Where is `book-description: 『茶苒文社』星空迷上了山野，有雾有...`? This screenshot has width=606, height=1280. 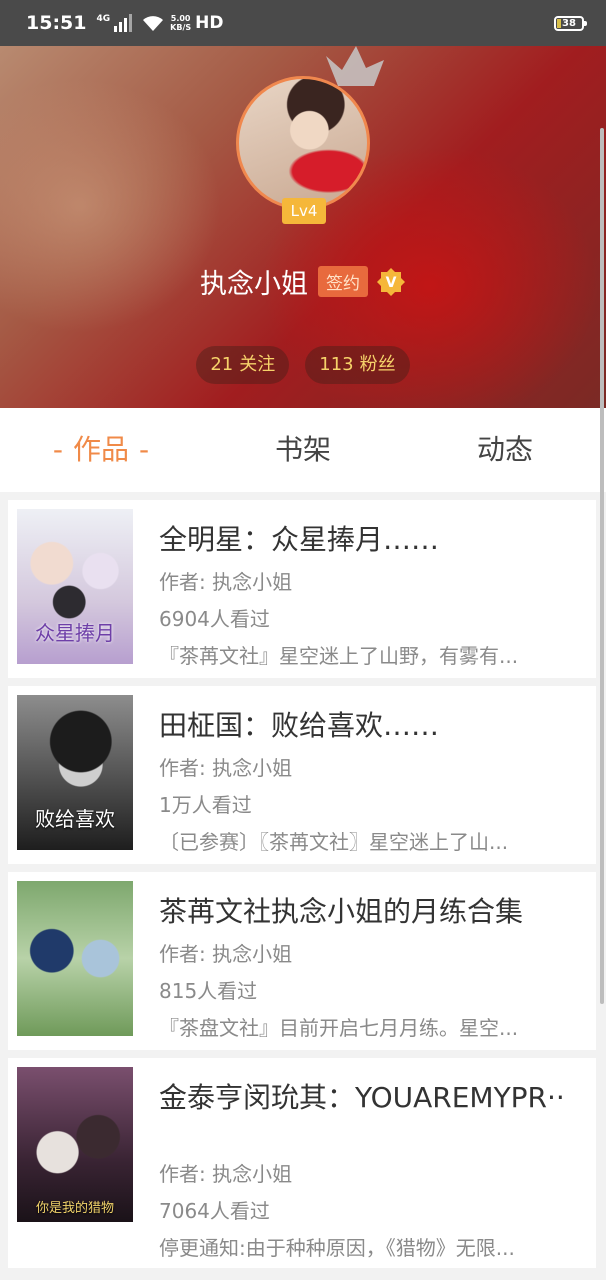
book-description: 『茶苒文社』星空迷上了山野，有雾有... is located at coordinates (339, 656).